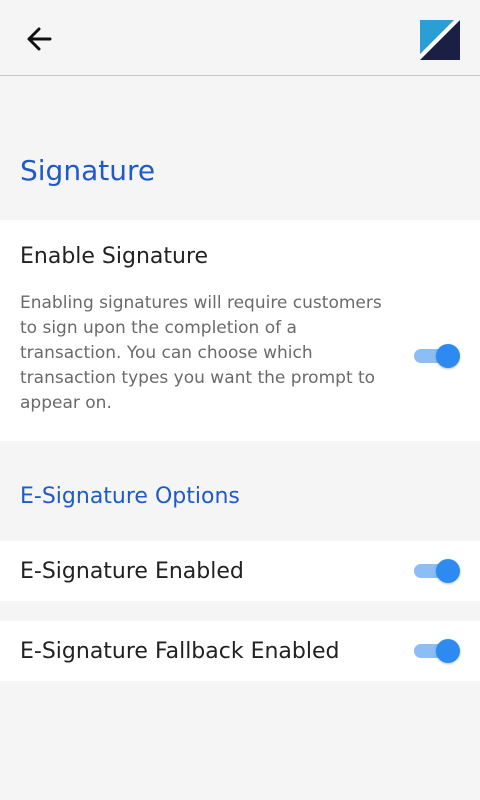 Image resolution: width=480 pixels, height=800 pixels. What do you see at coordinates (240, 38) in the screenshot?
I see `app-header` at bounding box center [240, 38].